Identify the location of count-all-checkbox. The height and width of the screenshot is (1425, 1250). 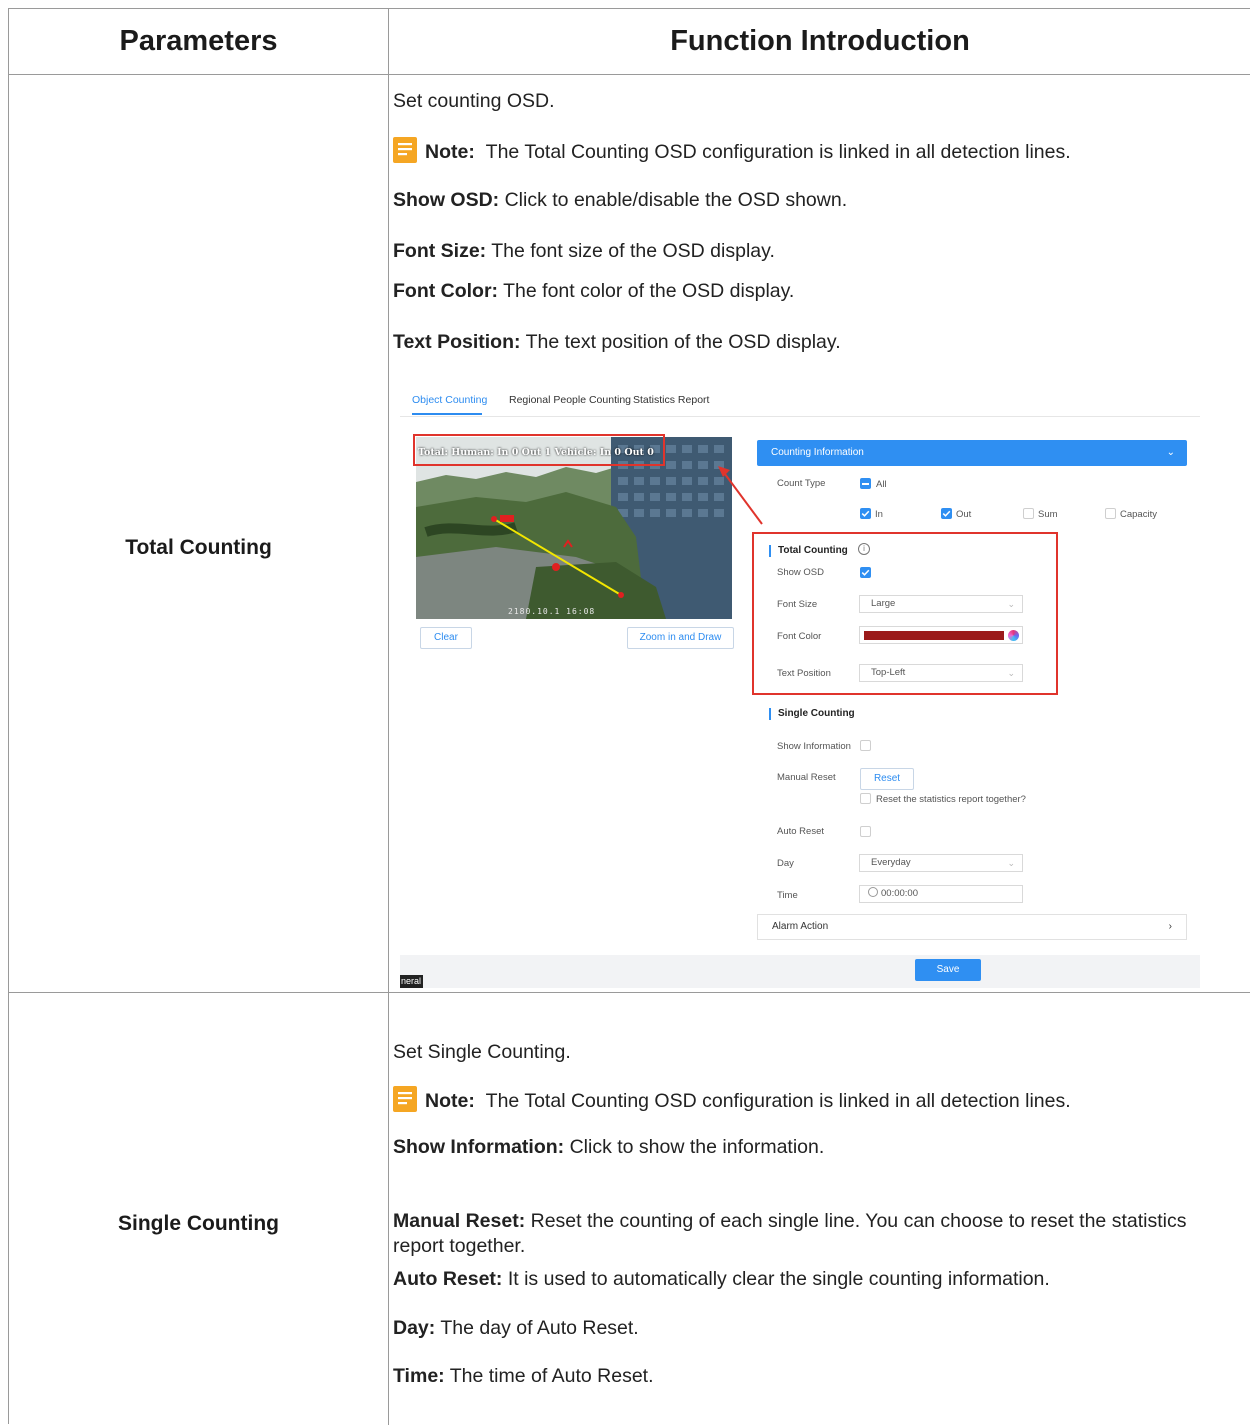
(865, 483).